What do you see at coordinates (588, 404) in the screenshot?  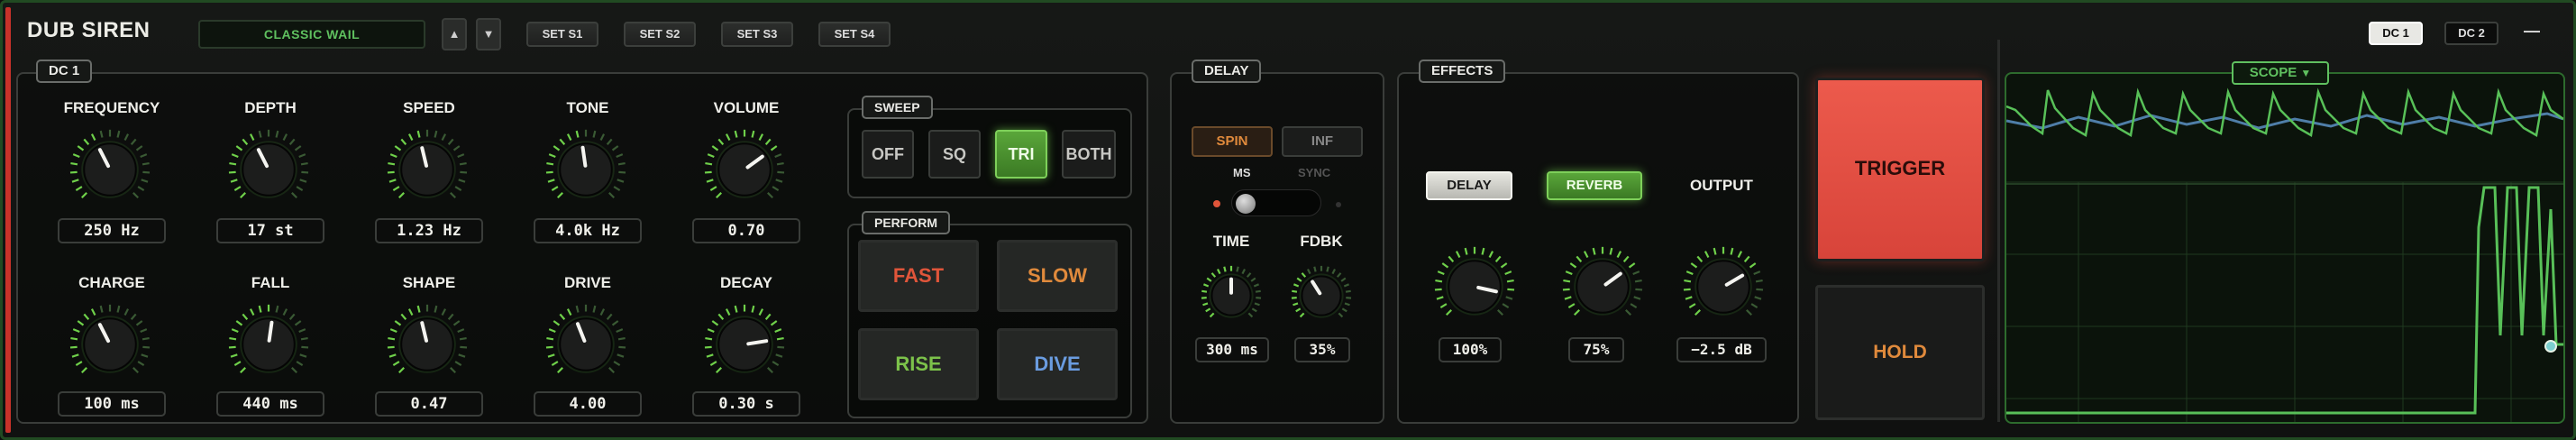 I see `drive-value: 4.00` at bounding box center [588, 404].